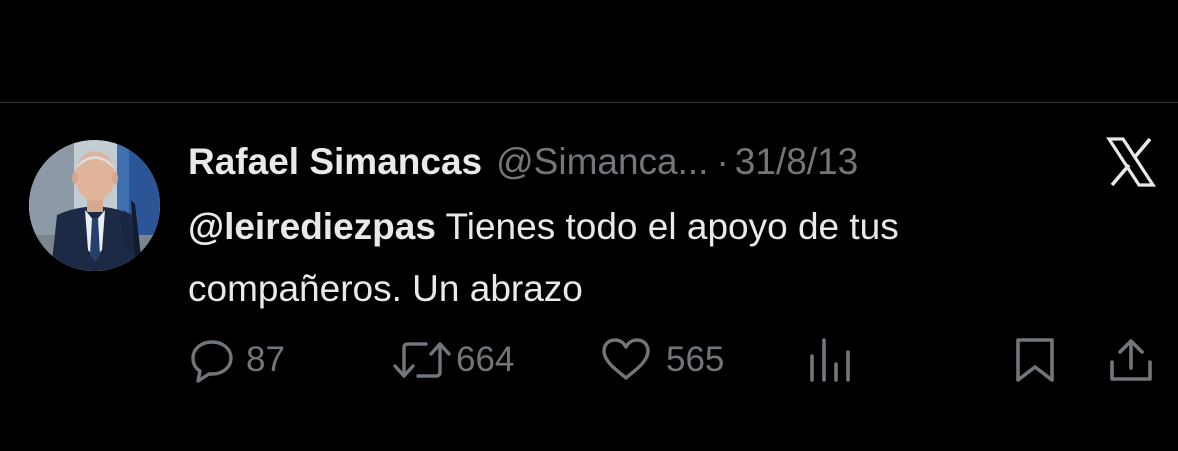  I want to click on retweet-icon, so click(422, 360).